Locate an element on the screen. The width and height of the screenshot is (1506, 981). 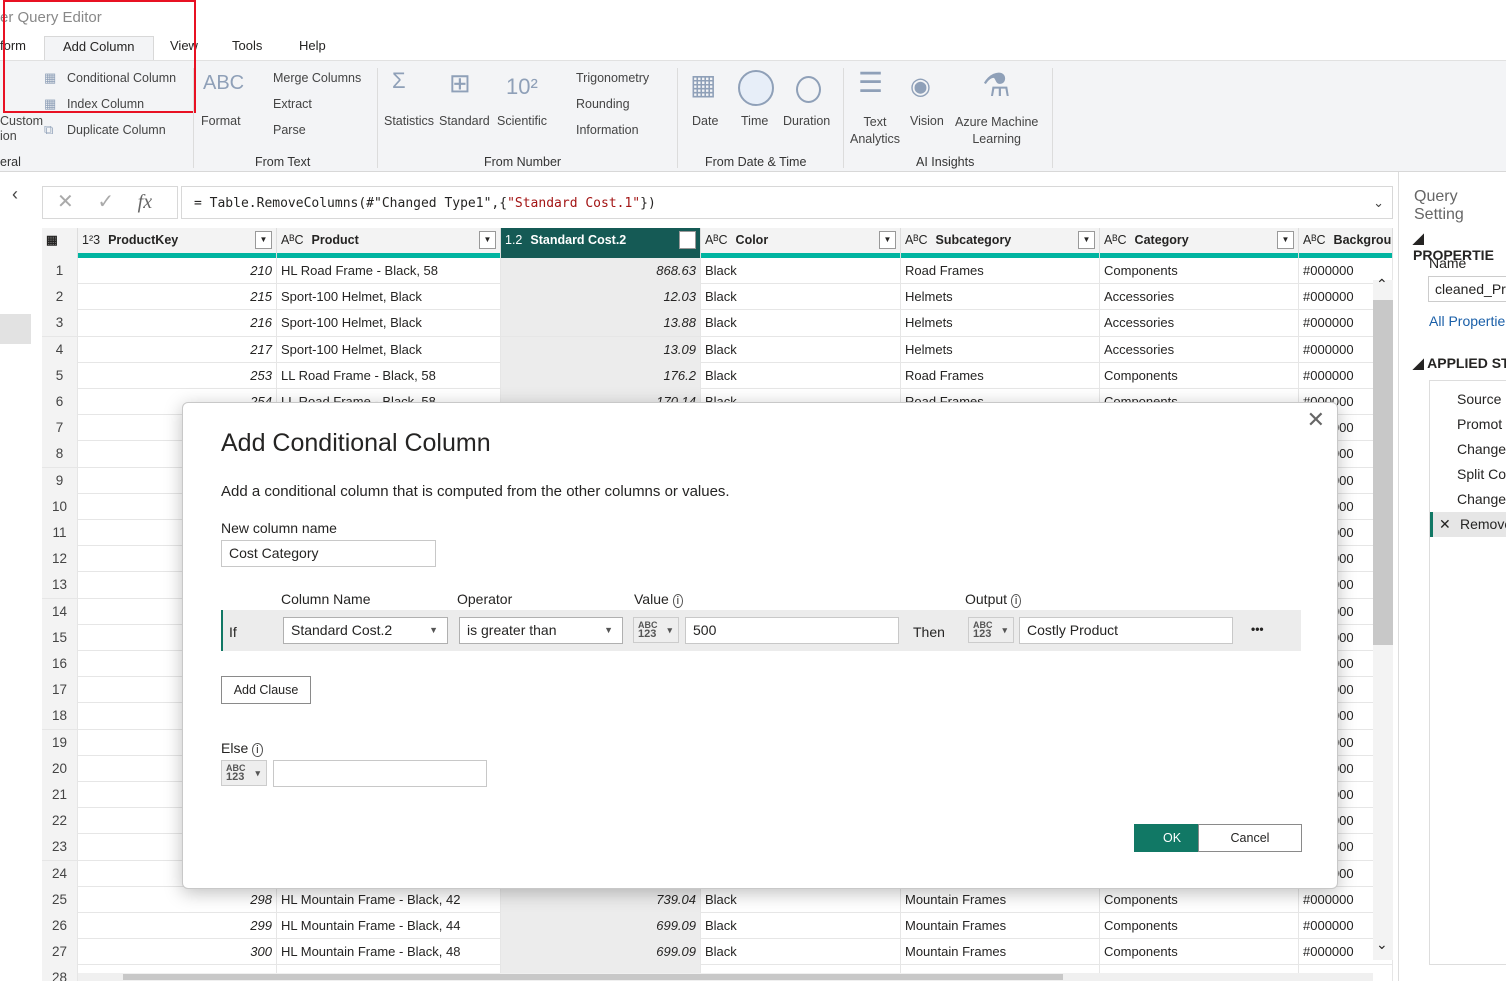
trigonometry-button: Trigonometry is located at coordinates (612, 78).